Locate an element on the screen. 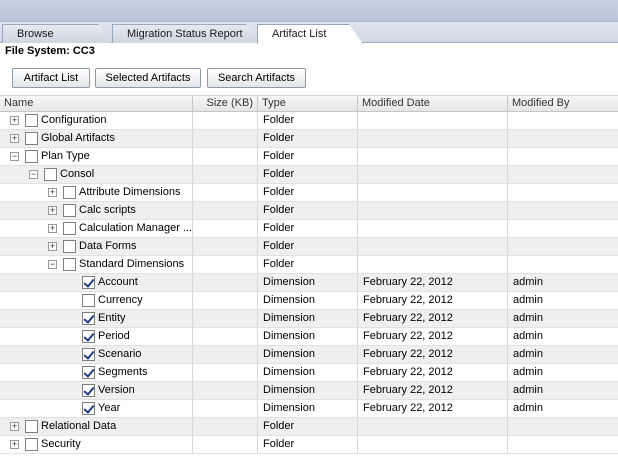  column-header-name: Name is located at coordinates (96, 104).